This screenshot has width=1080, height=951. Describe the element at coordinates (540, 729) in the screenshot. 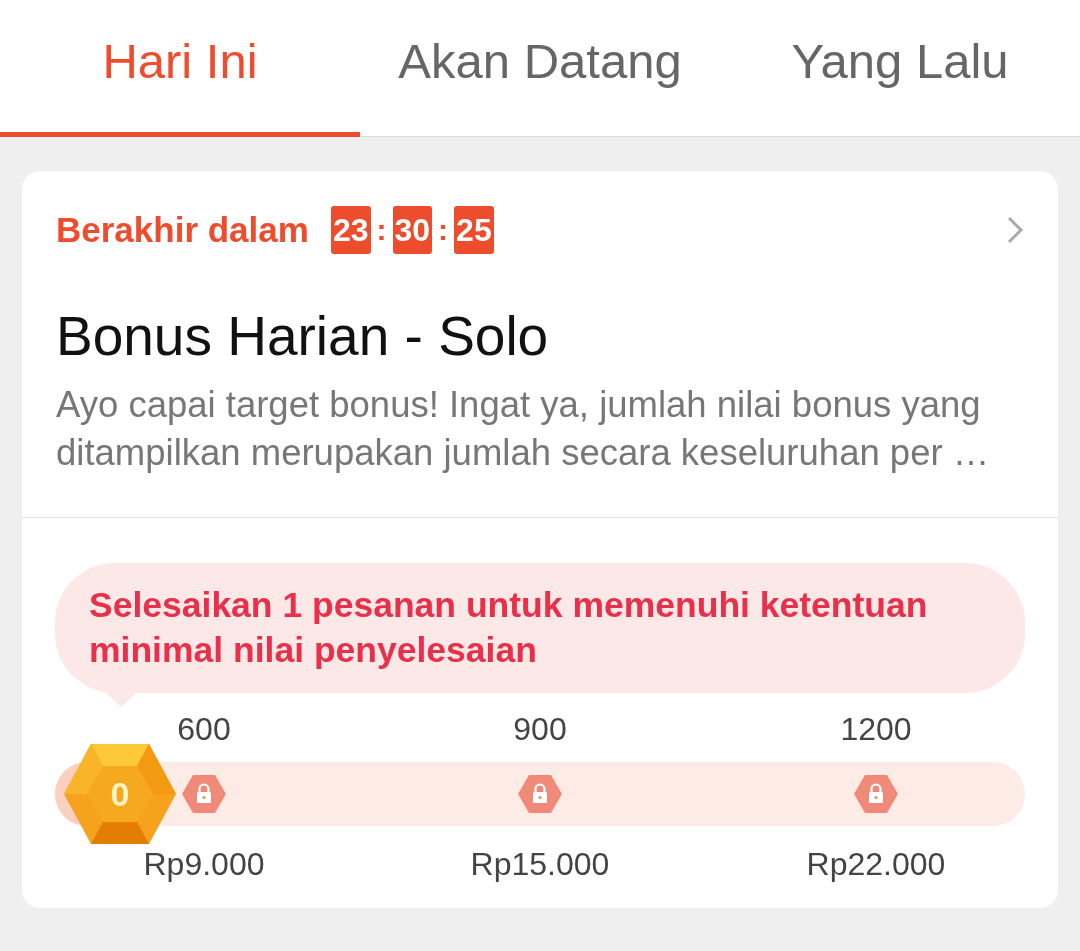

I see `target-value: 900` at that location.